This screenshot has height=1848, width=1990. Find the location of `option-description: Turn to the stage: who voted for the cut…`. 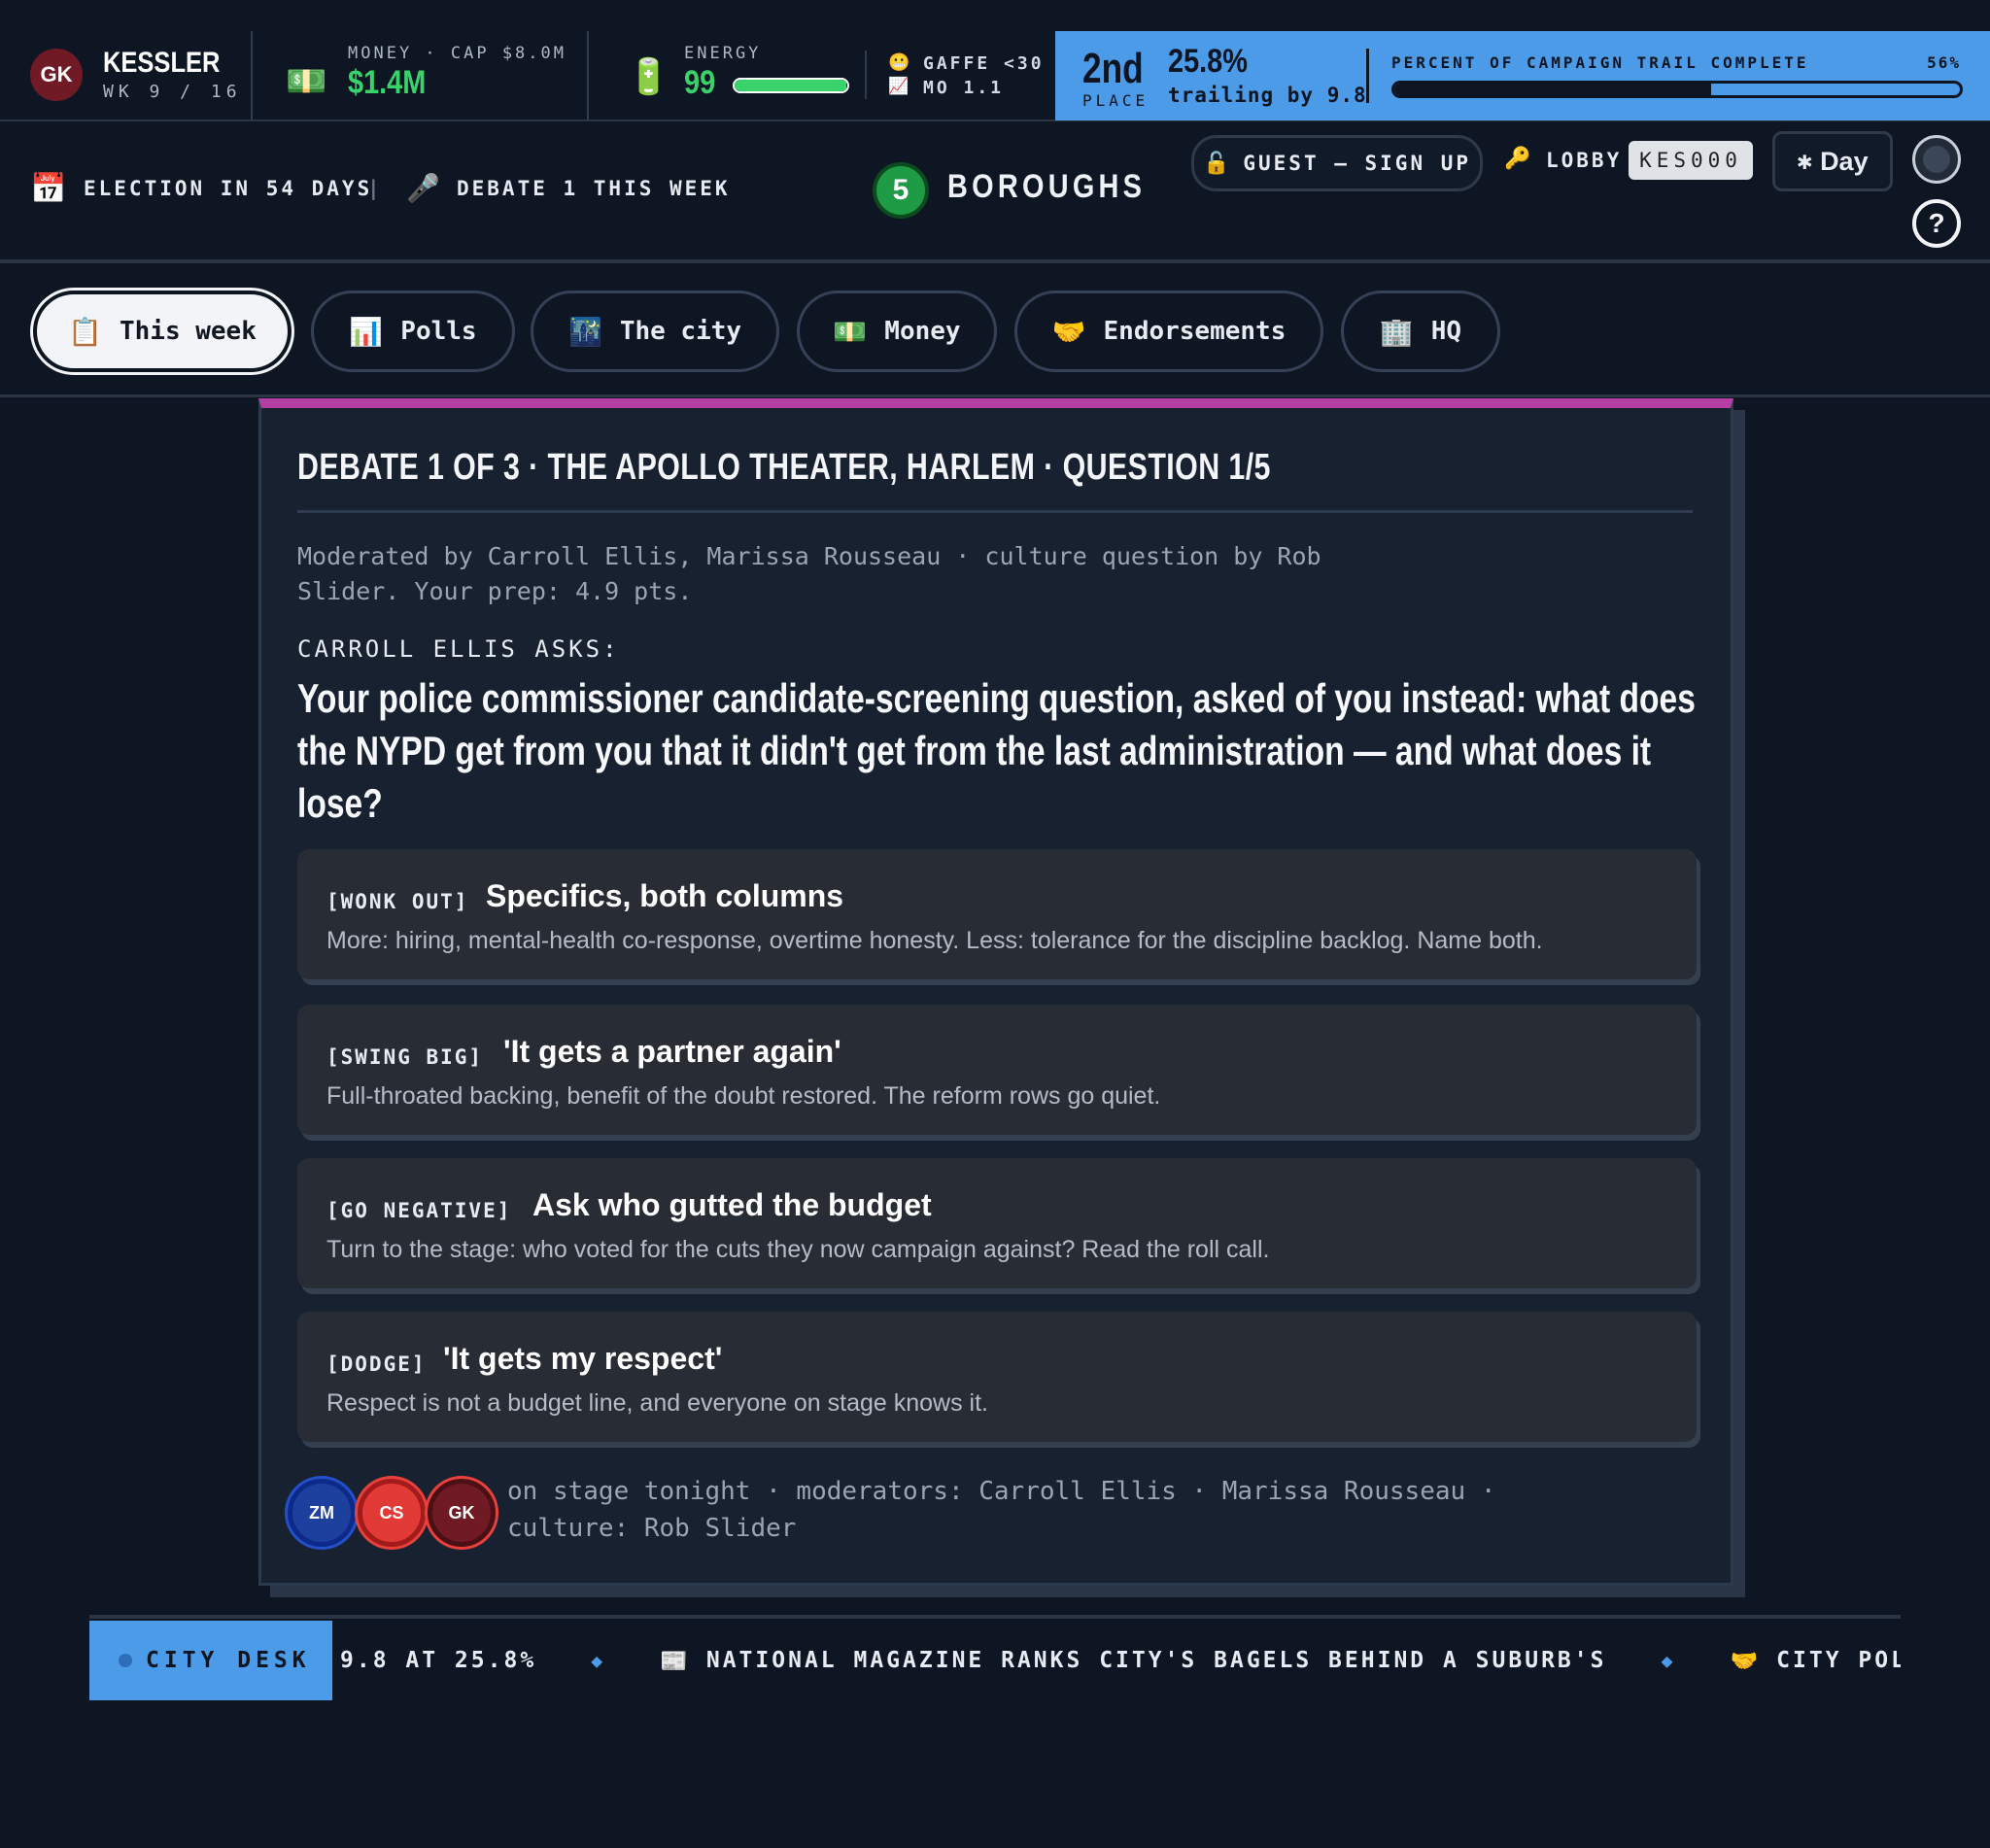

option-description: Turn to the stage: who voted for the cut… is located at coordinates (798, 1249).